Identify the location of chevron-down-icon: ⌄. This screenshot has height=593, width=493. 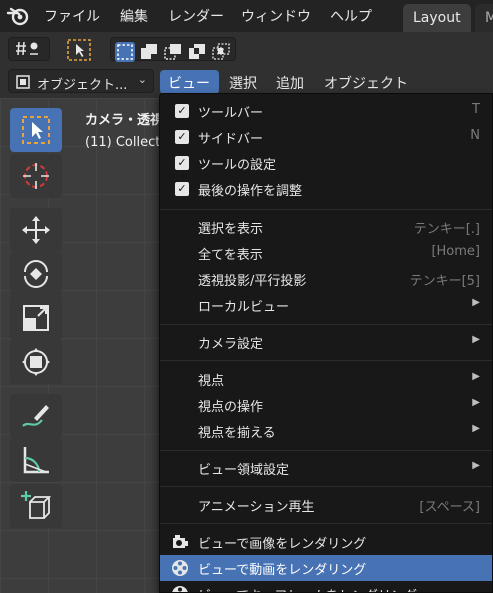
(142, 79).